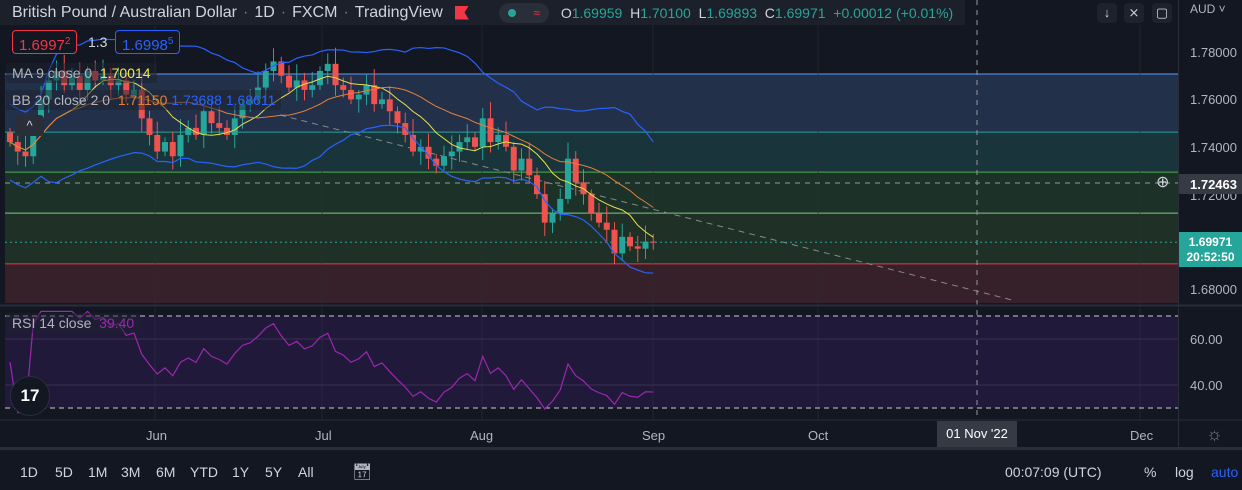 The width and height of the screenshot is (1242, 490). I want to click on time-tick: Jul, so click(323, 435).